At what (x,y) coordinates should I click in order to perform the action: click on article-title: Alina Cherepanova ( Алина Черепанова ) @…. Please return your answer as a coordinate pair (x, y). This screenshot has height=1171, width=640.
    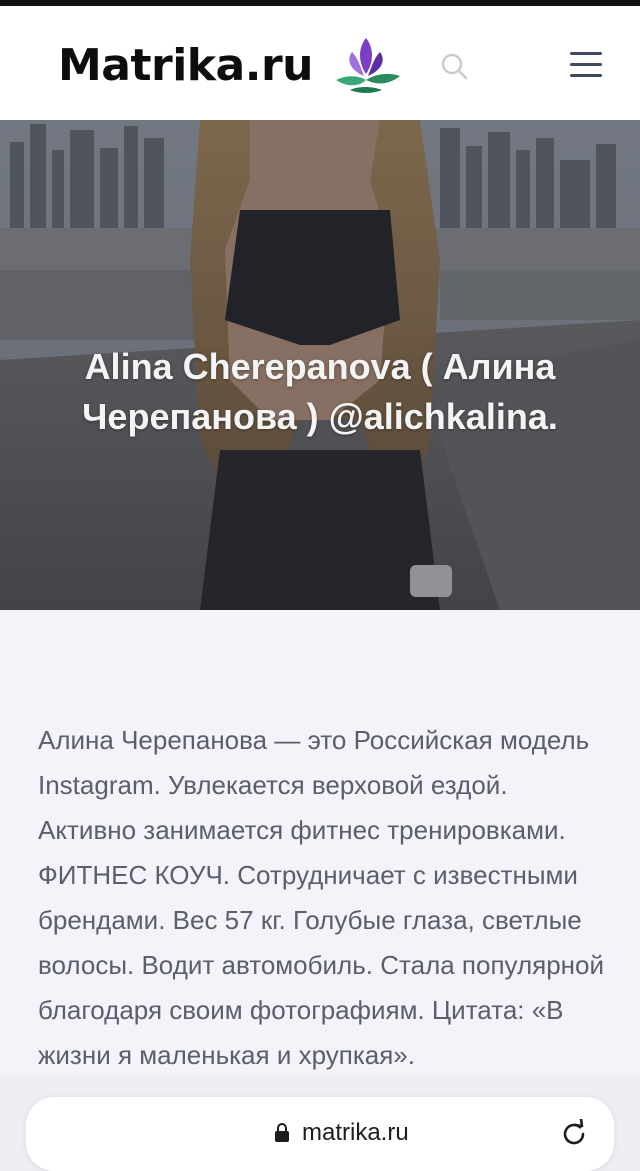
    Looking at the image, I should click on (320, 392).